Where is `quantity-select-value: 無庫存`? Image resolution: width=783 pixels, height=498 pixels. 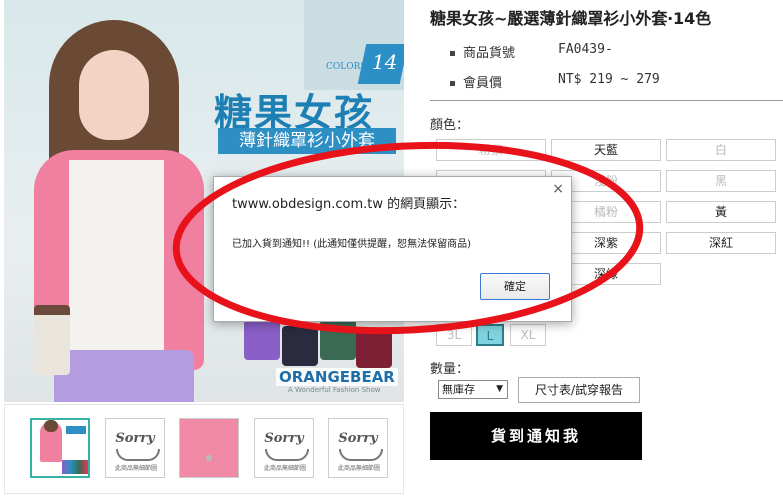
quantity-select-value: 無庫存 is located at coordinates (458, 389).